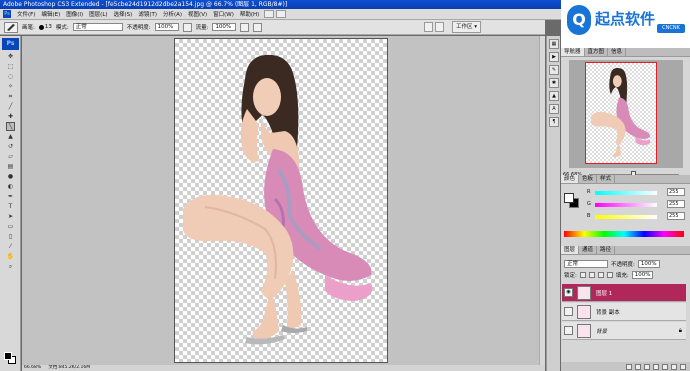  I want to click on eyedropper-tool-icon: ⁄, so click(10, 246).